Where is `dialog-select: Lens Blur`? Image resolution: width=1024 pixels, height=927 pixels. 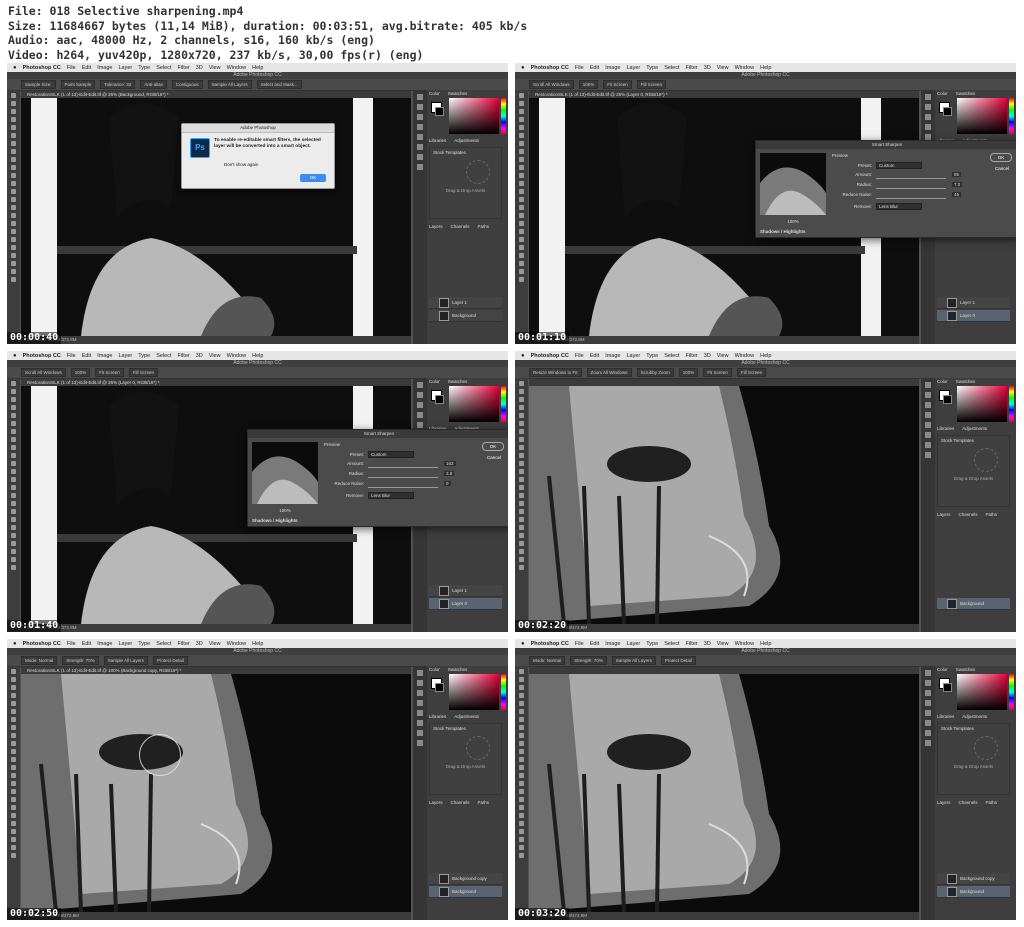 dialog-select: Lens Blur is located at coordinates (391, 495).